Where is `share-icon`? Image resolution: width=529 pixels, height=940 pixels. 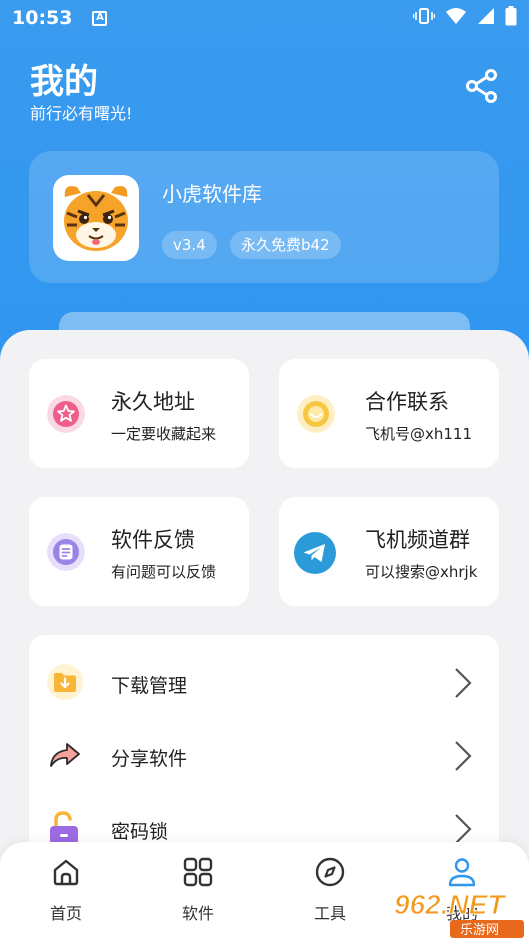
share-icon is located at coordinates (482, 86).